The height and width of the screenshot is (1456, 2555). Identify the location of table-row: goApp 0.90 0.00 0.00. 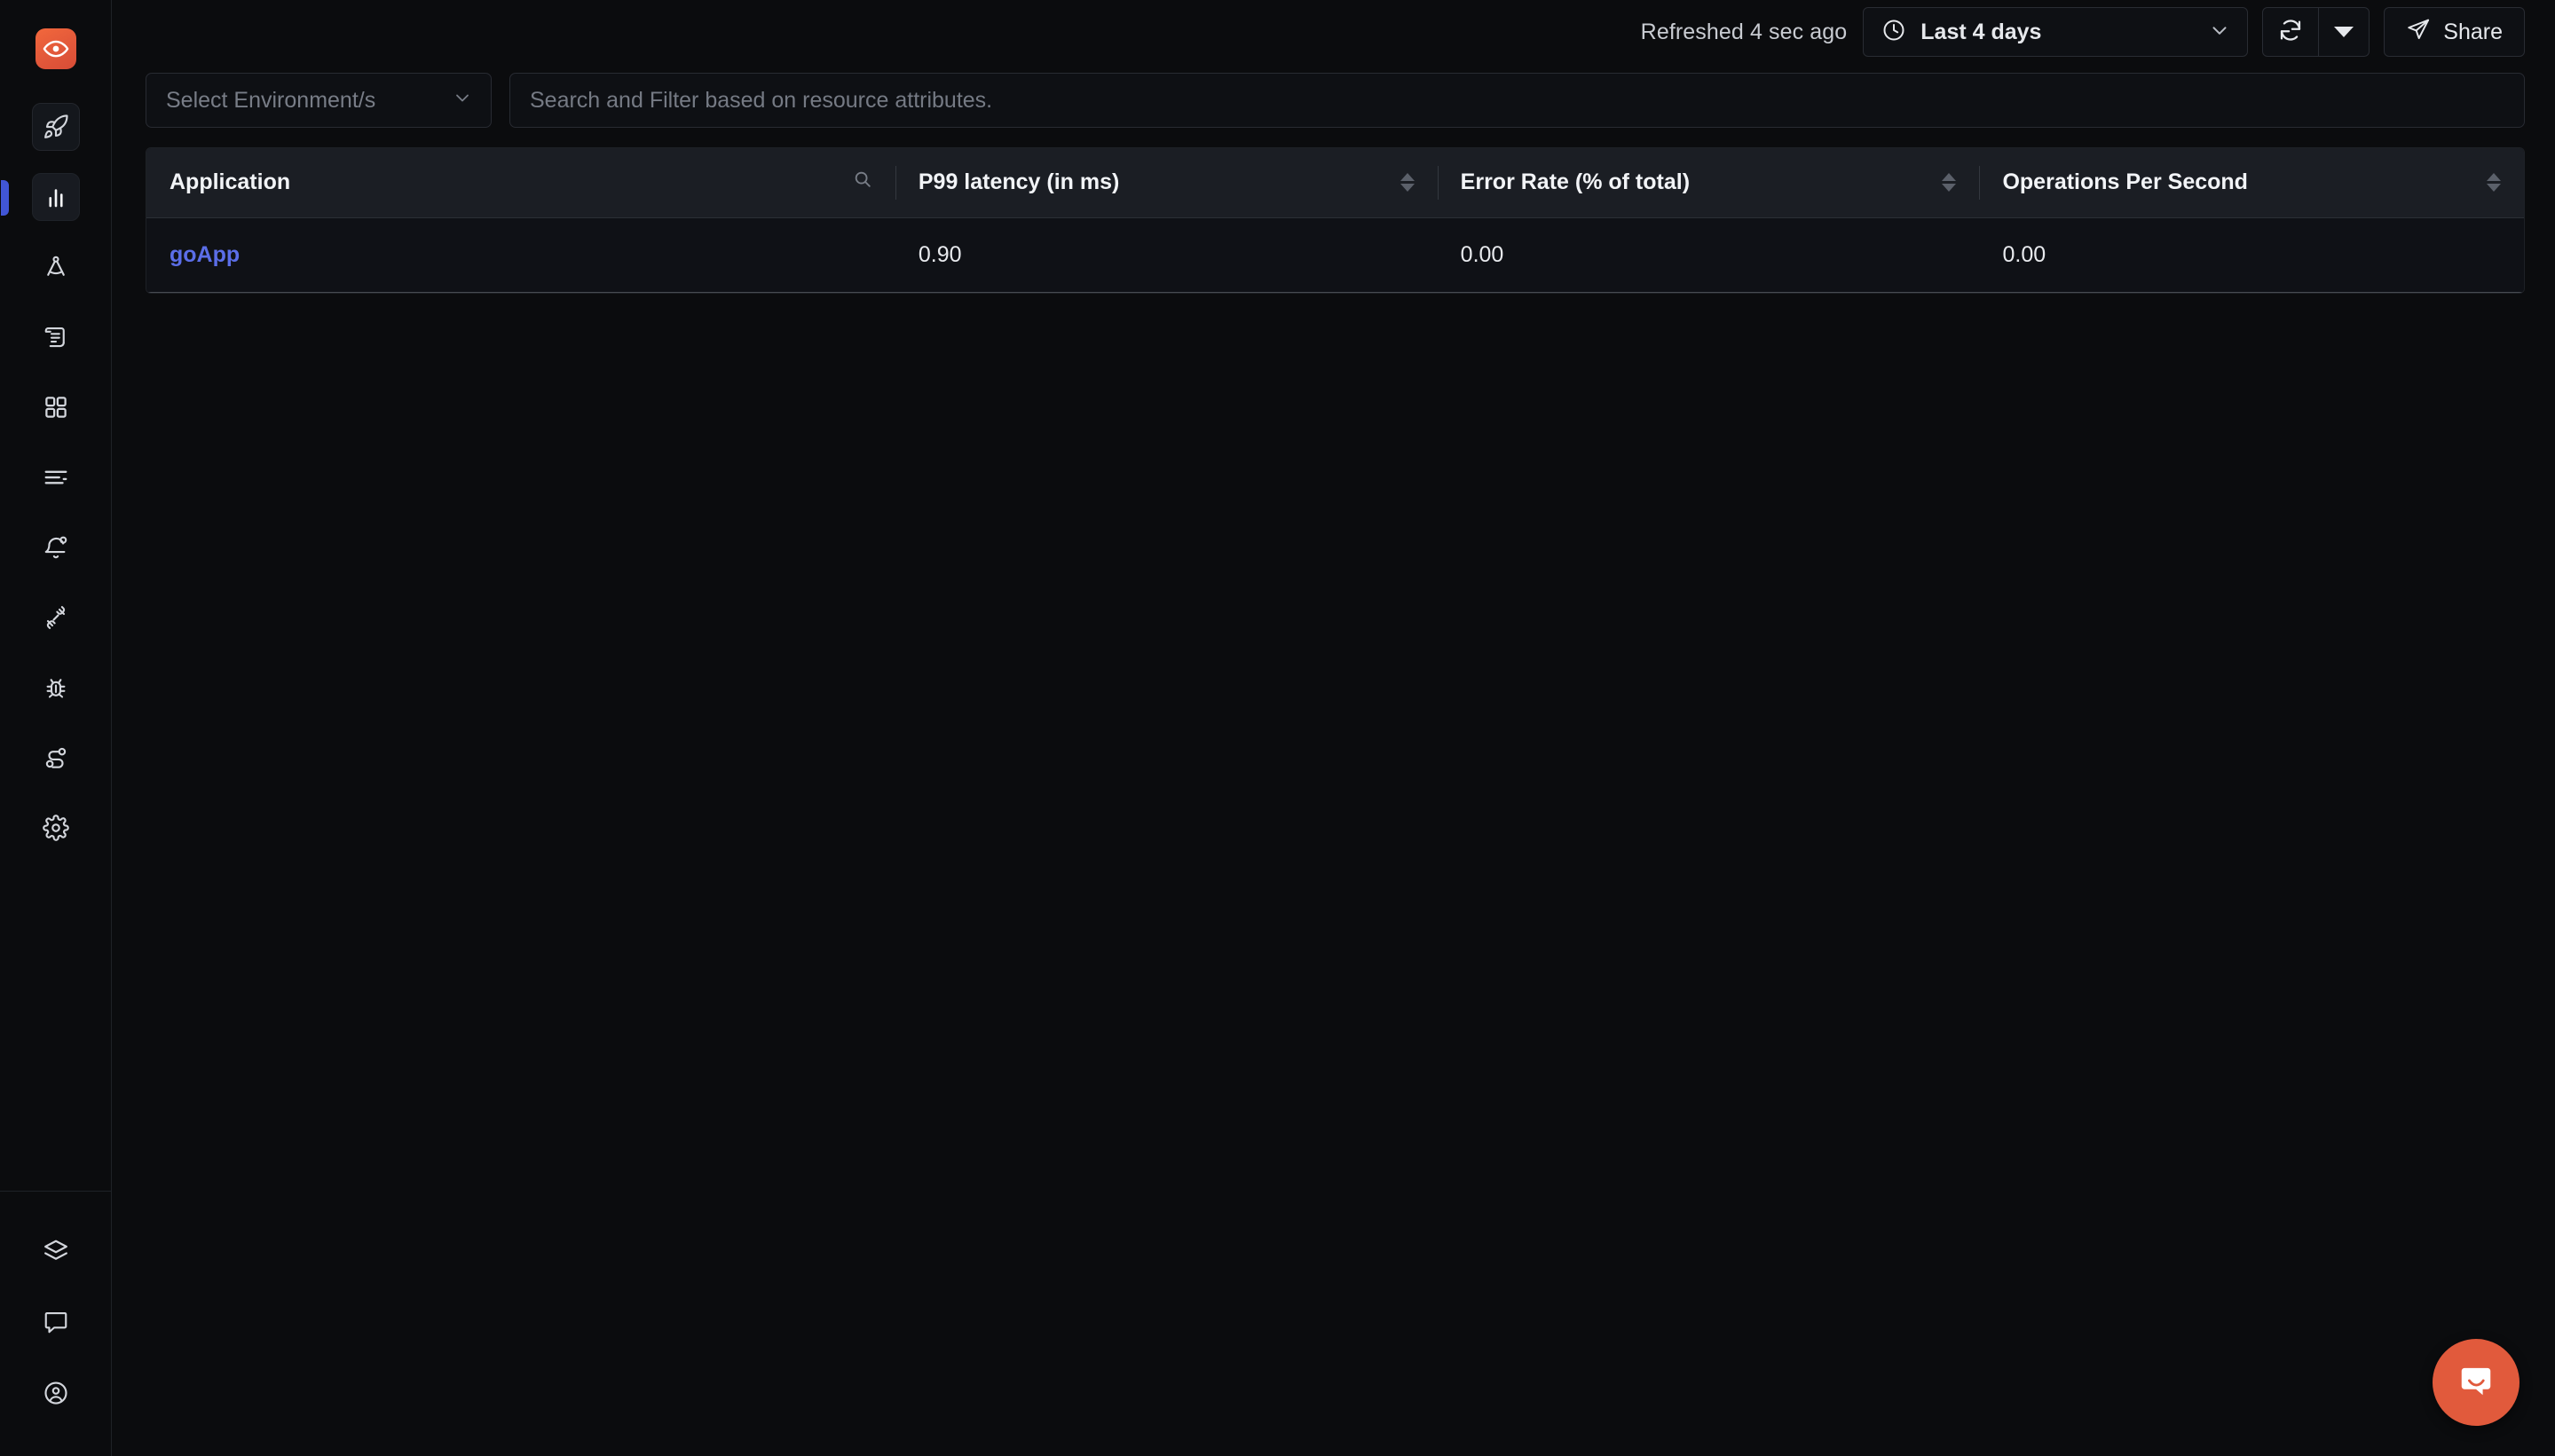
(1335, 255).